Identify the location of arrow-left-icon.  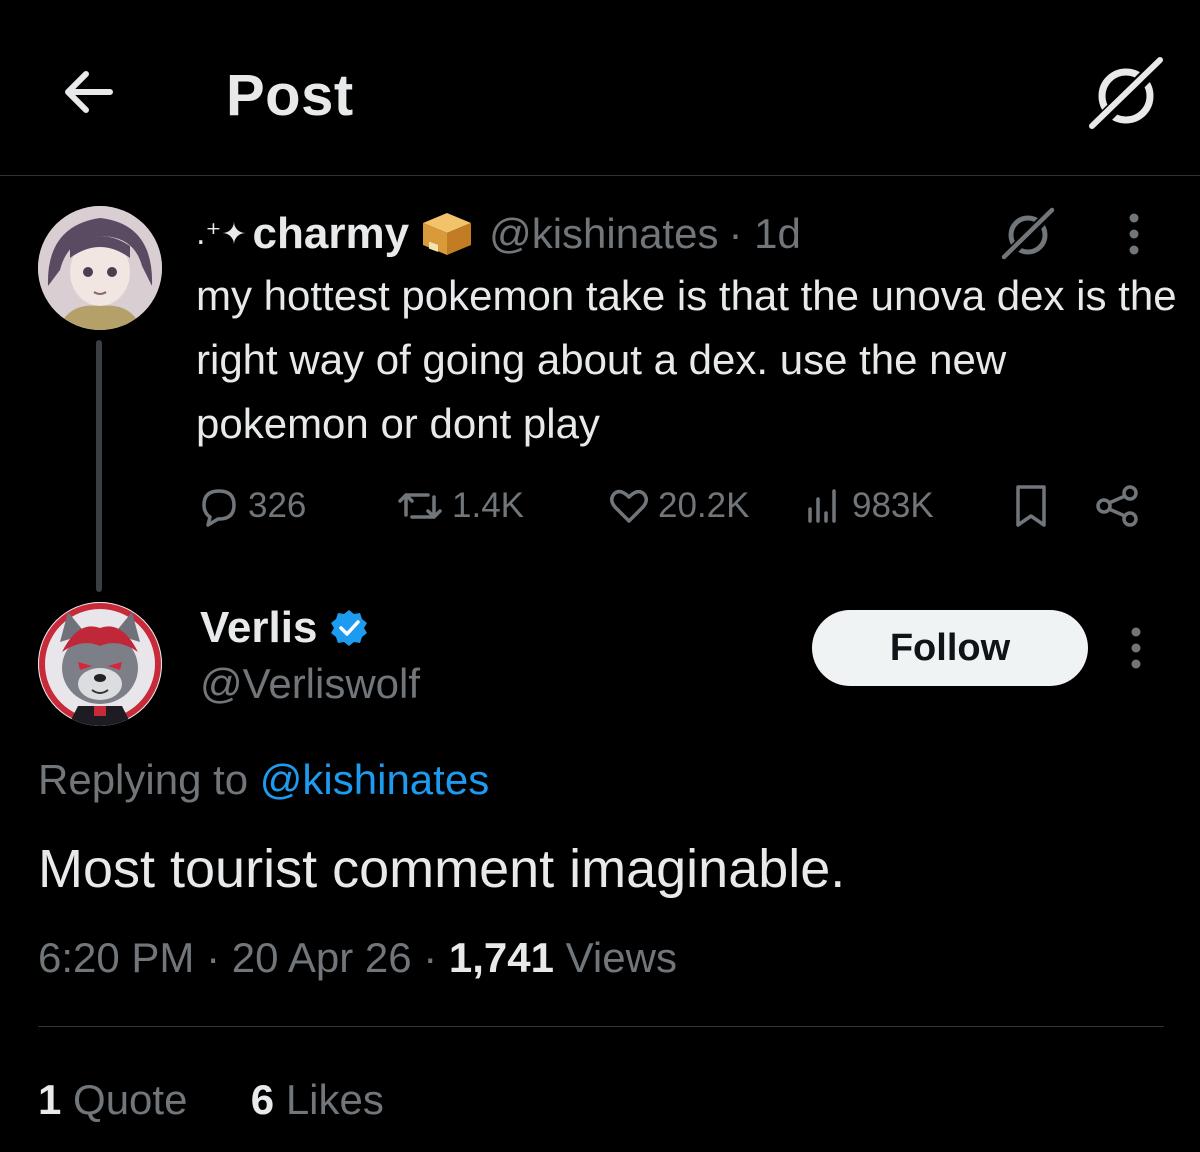
(89, 92).